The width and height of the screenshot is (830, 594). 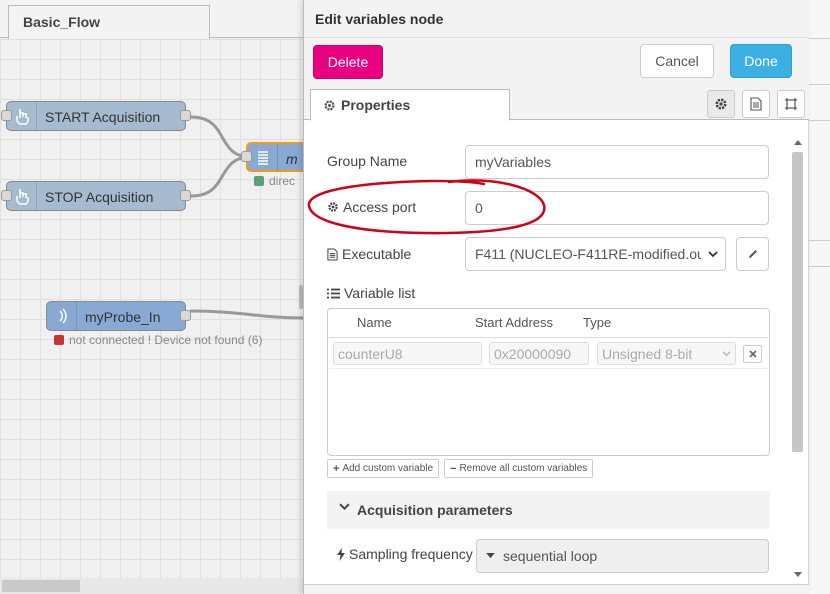 I want to click on scroll-up-icon, so click(x=798, y=142).